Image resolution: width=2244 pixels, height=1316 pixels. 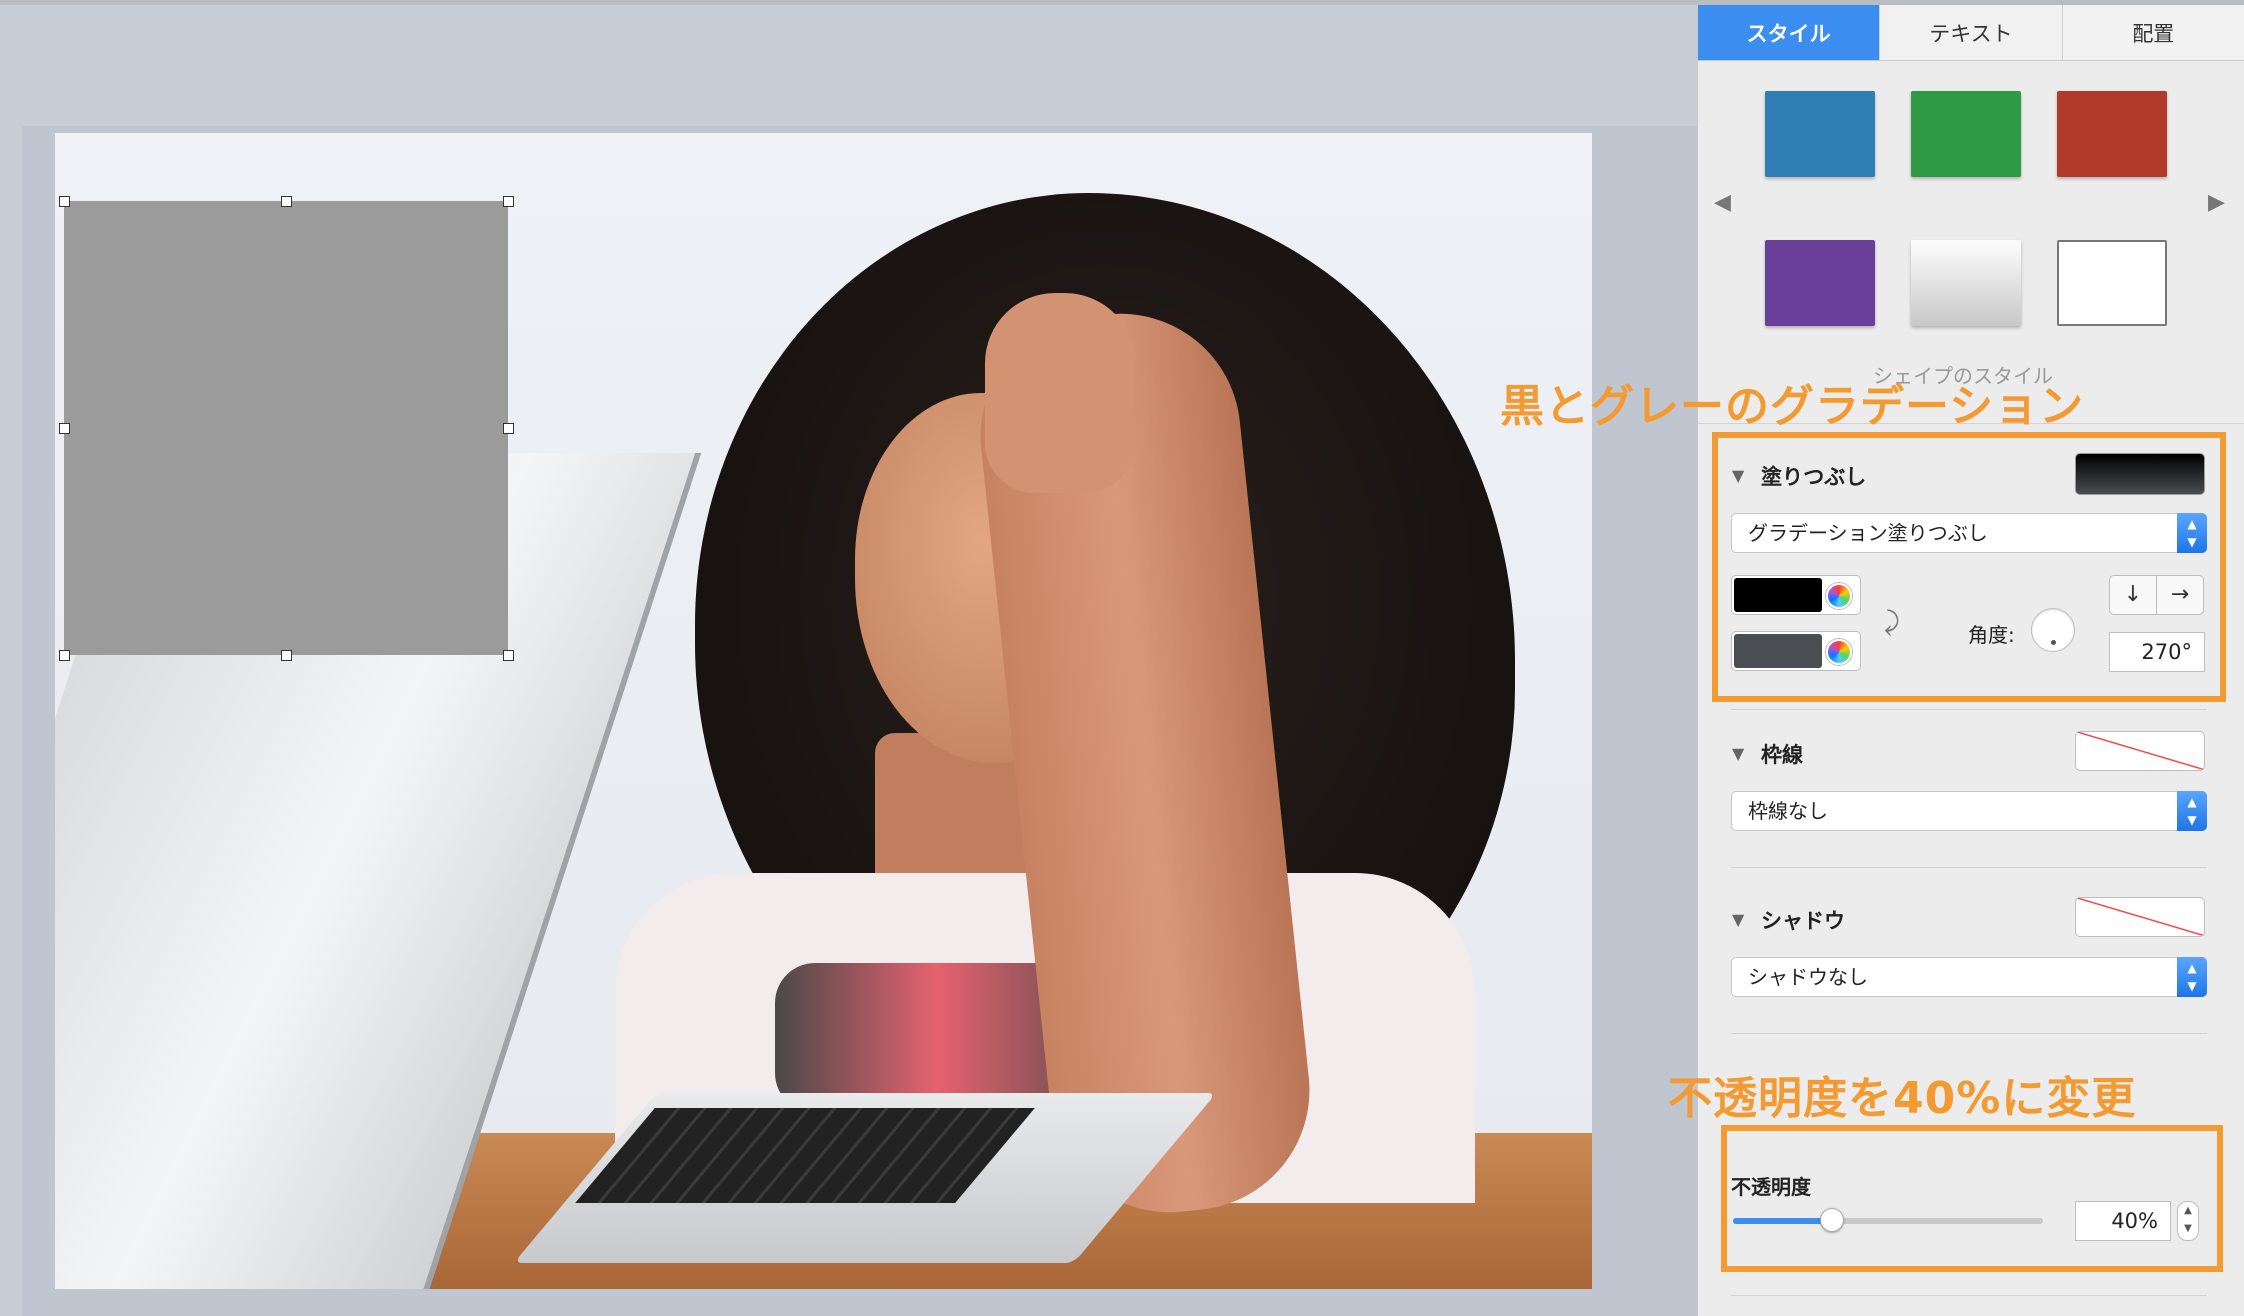 What do you see at coordinates (1060, 393) in the screenshot?
I see `photo-hand` at bounding box center [1060, 393].